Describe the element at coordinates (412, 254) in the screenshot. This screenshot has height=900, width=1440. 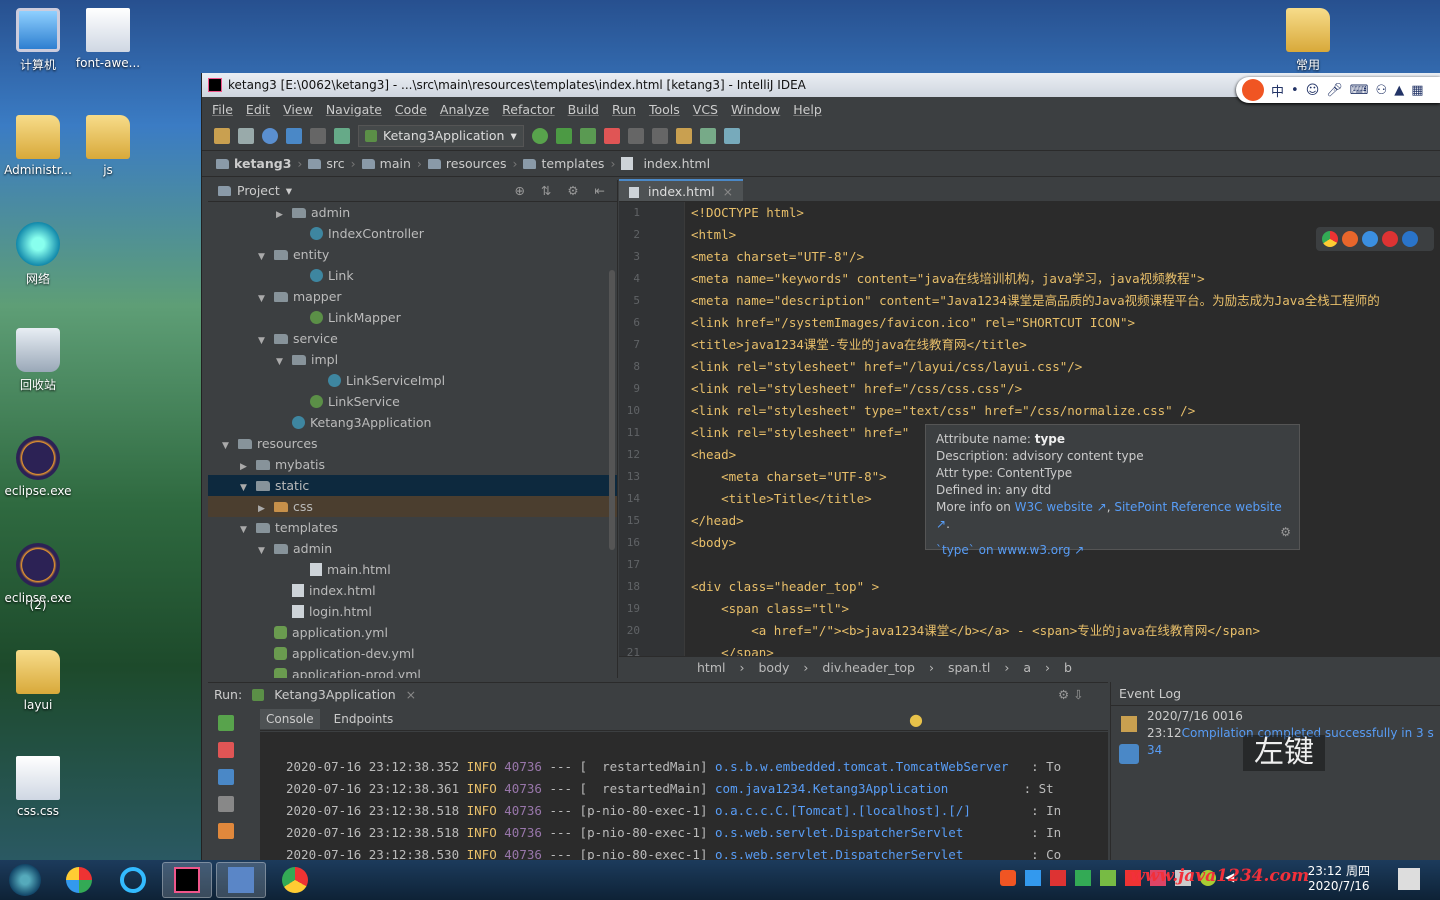
I see `tree-row: ▼ entity` at that location.